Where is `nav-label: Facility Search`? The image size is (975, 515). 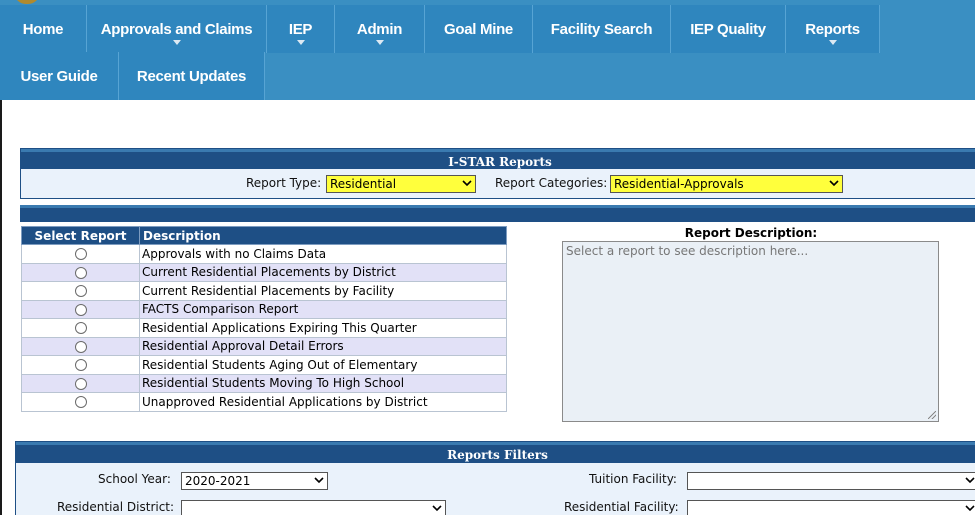 nav-label: Facility Search is located at coordinates (601, 29).